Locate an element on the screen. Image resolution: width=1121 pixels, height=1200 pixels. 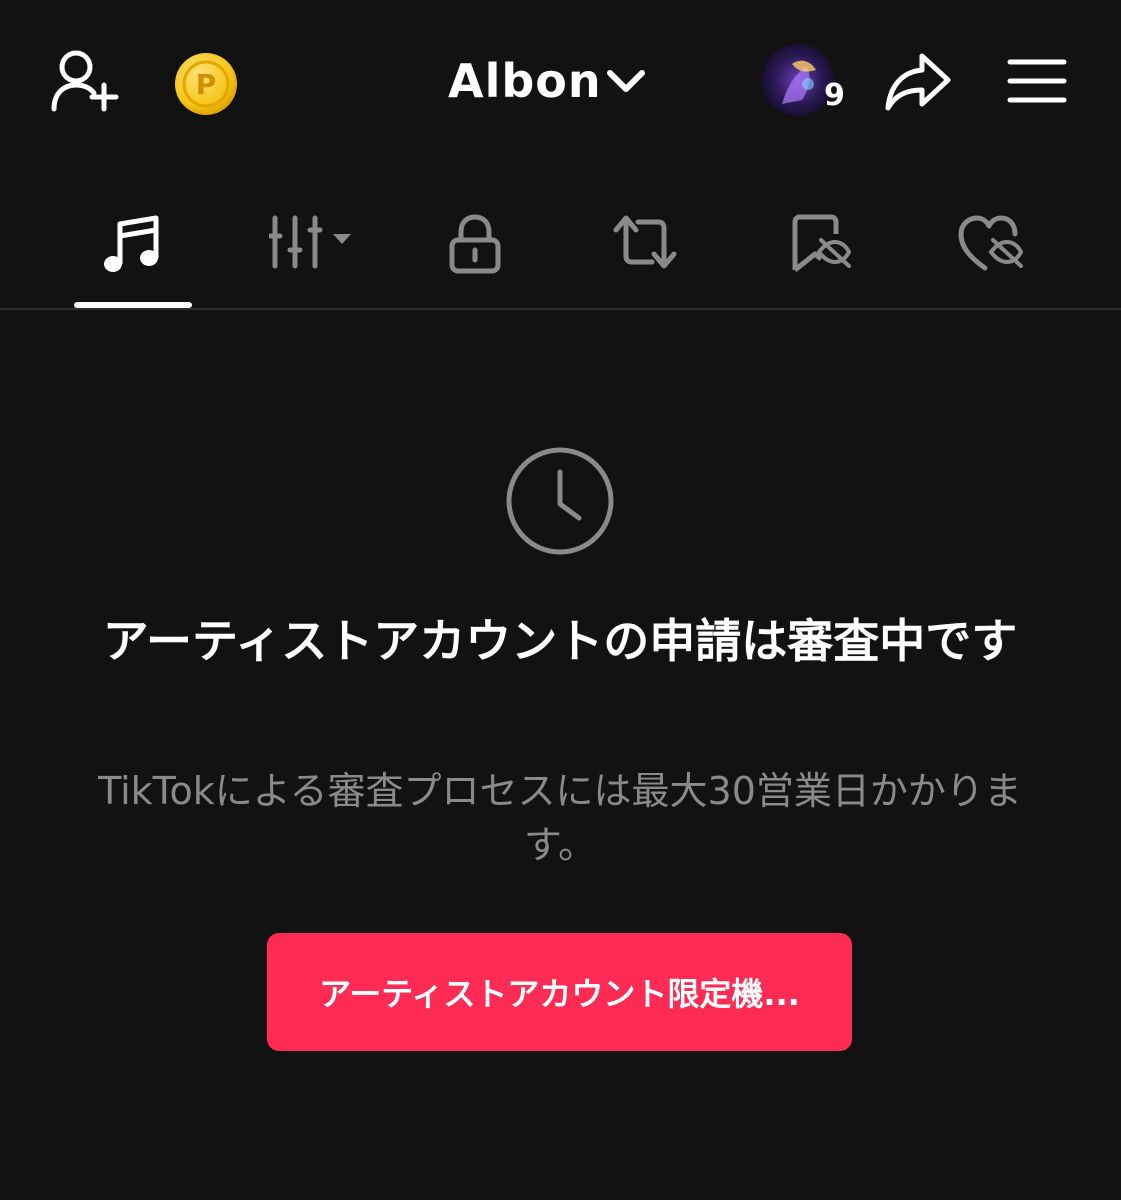
tab-music is located at coordinates (132, 249).